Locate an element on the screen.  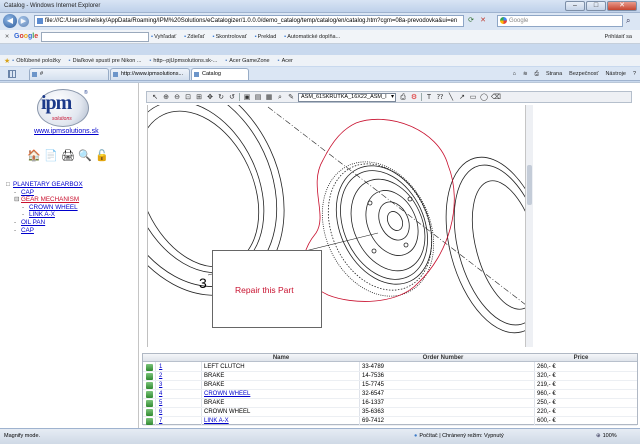
zoom-fit-icon: ⊞ is located at coordinates (199, 97).